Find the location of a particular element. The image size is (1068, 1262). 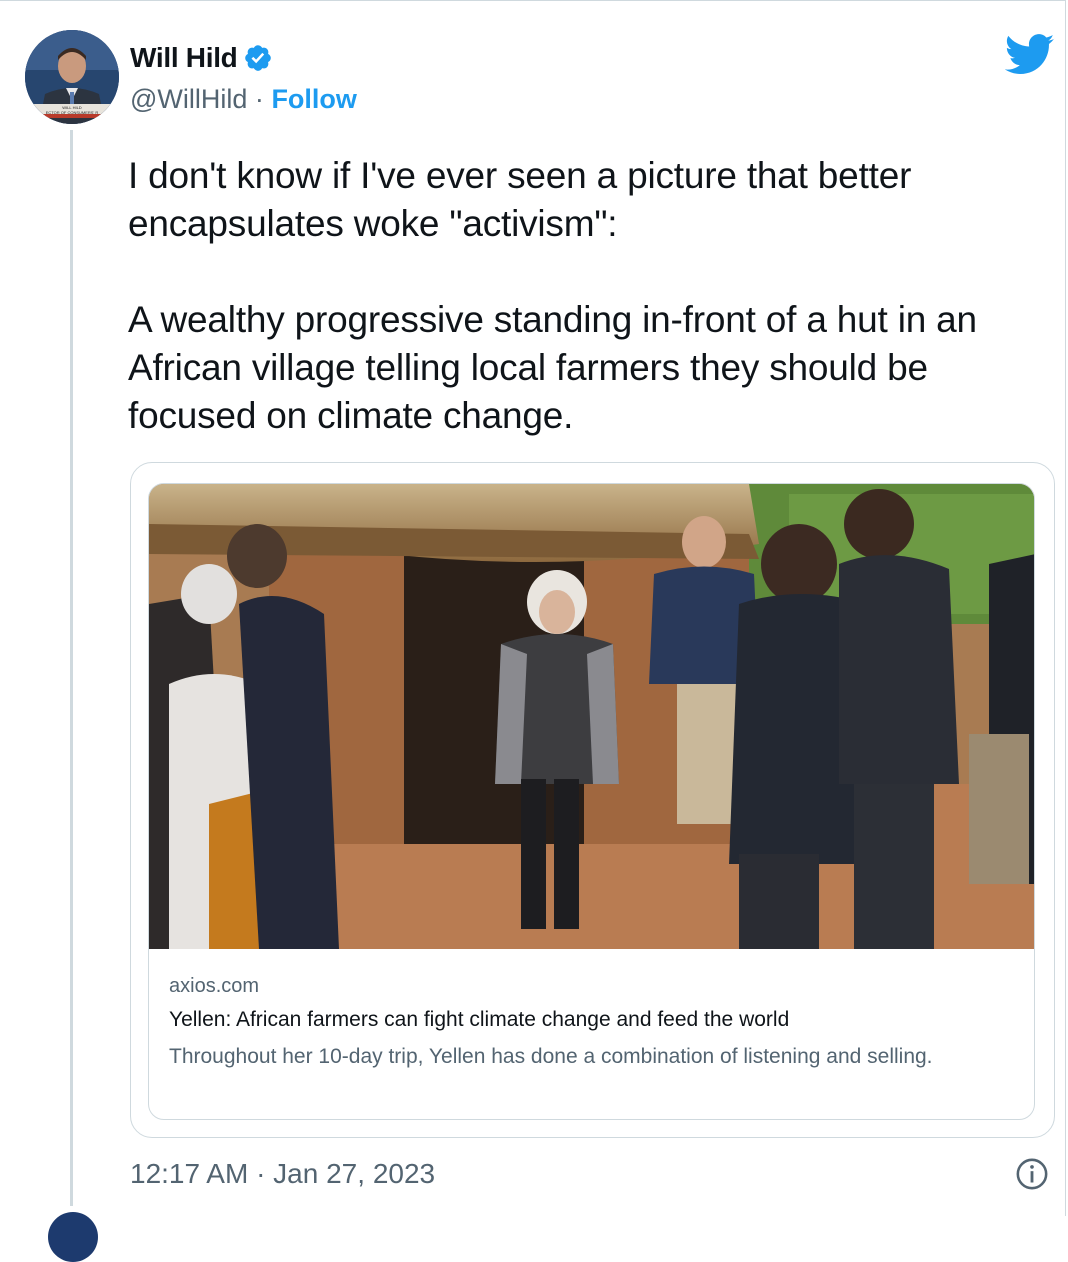

avatar-caption-2: ECTOR OF CONSUMERS' R is located at coordinates (72, 112).